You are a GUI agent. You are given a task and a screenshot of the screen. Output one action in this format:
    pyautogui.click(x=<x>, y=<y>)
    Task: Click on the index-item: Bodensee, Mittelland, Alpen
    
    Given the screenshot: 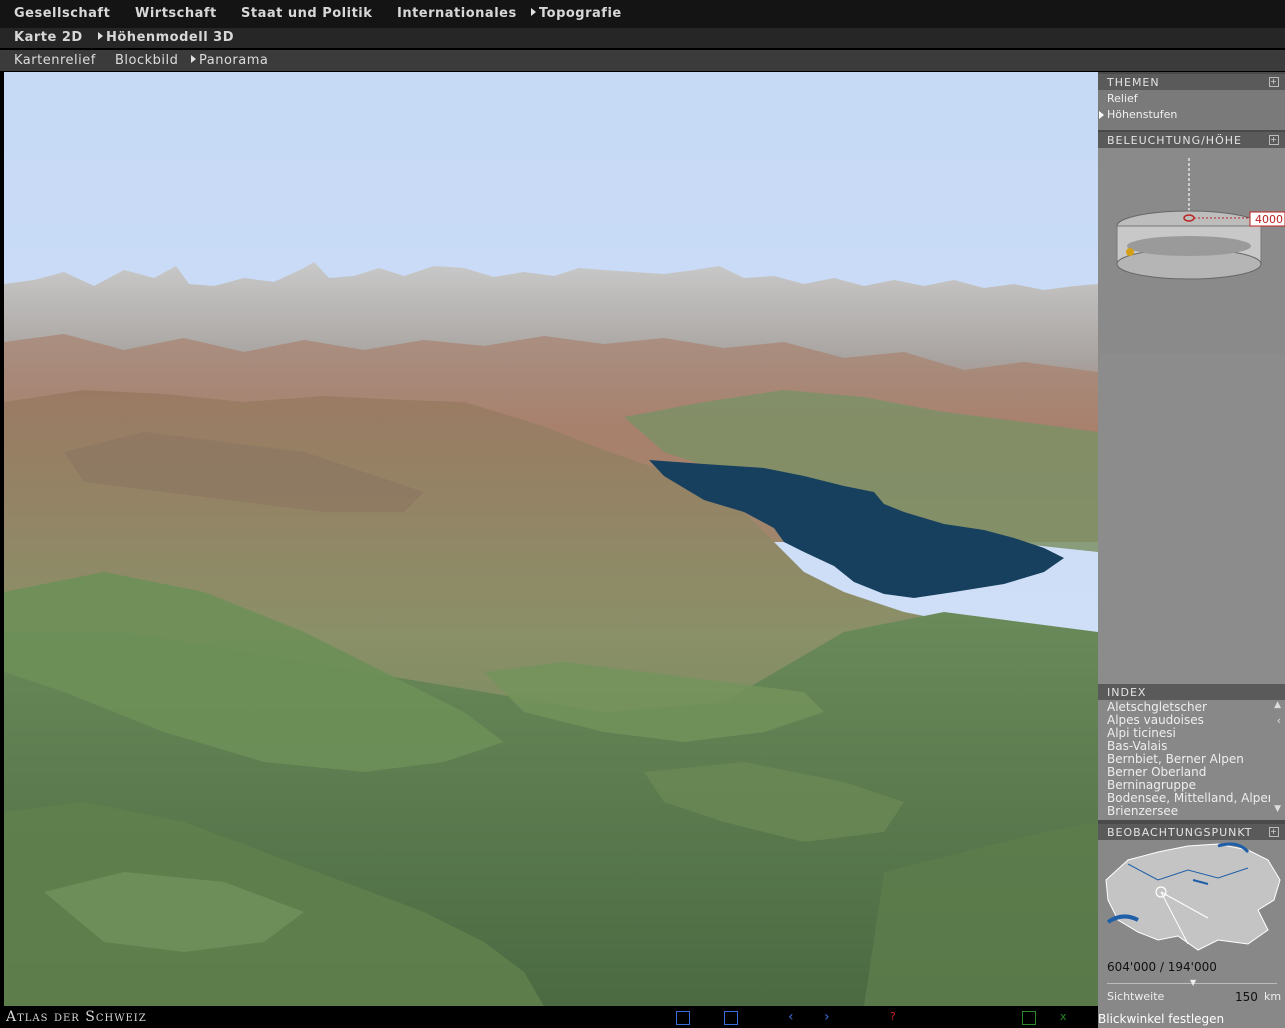 What is the action you would take?
    pyautogui.click(x=1188, y=798)
    